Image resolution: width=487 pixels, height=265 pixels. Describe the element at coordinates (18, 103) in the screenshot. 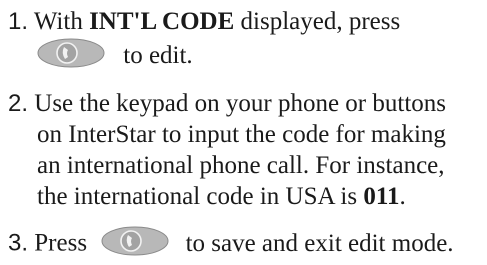

I see `step-2-number: 2.` at that location.